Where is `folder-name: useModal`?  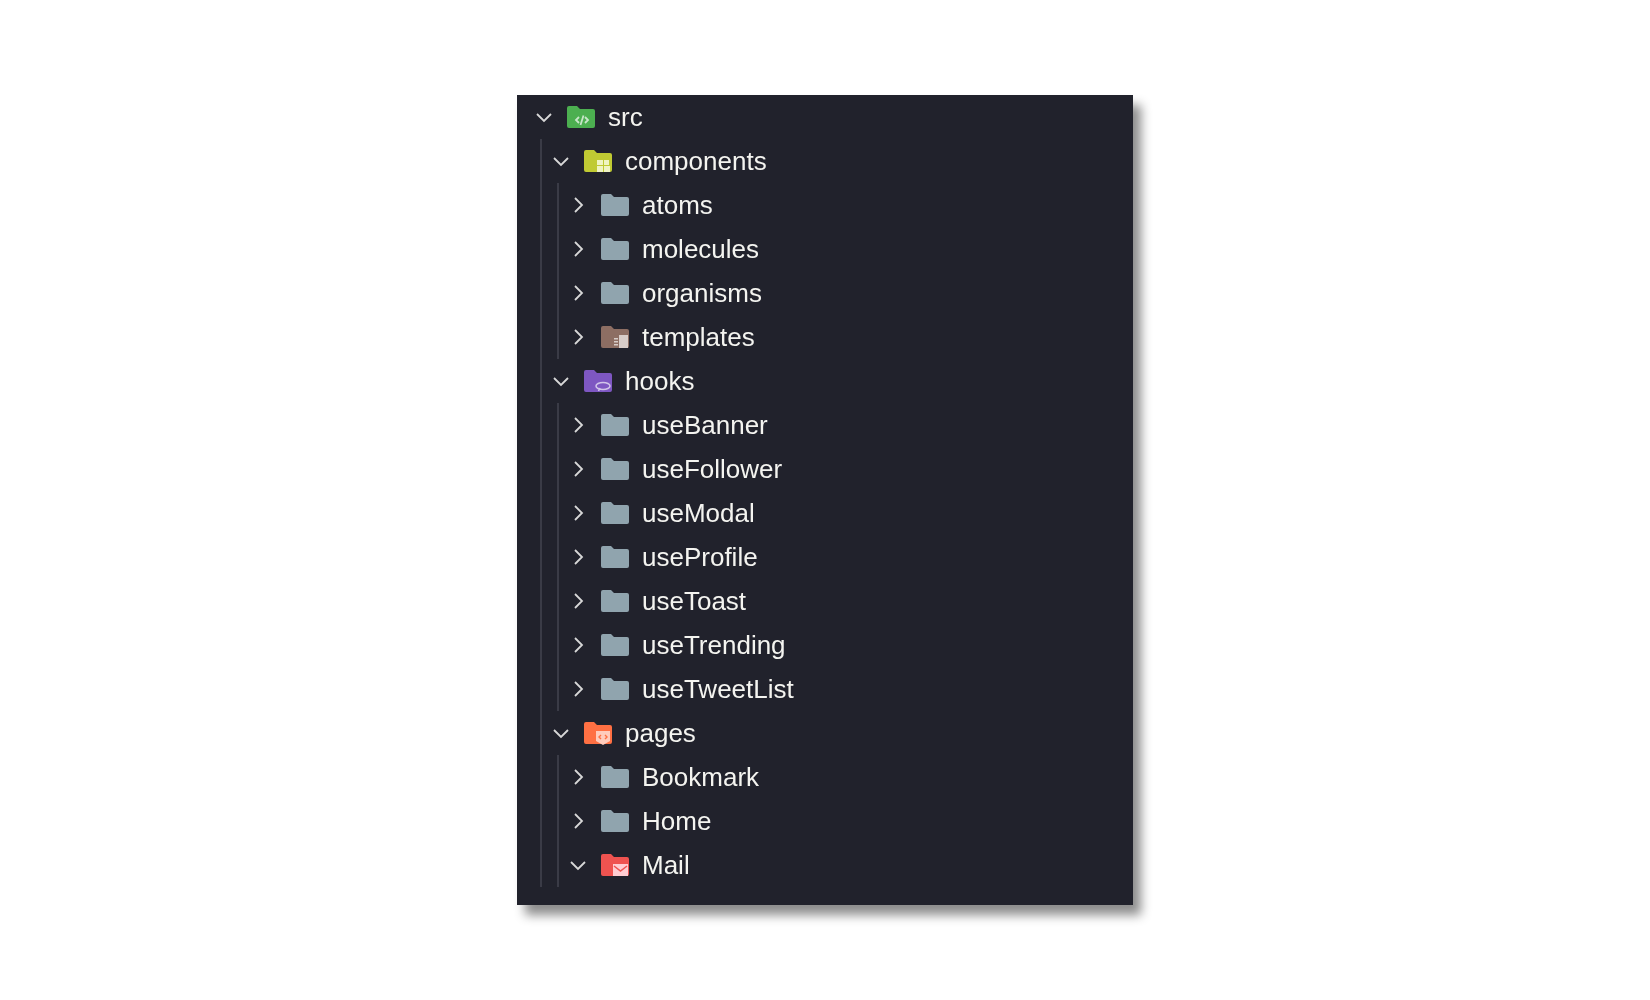 folder-name: useModal is located at coordinates (698, 513).